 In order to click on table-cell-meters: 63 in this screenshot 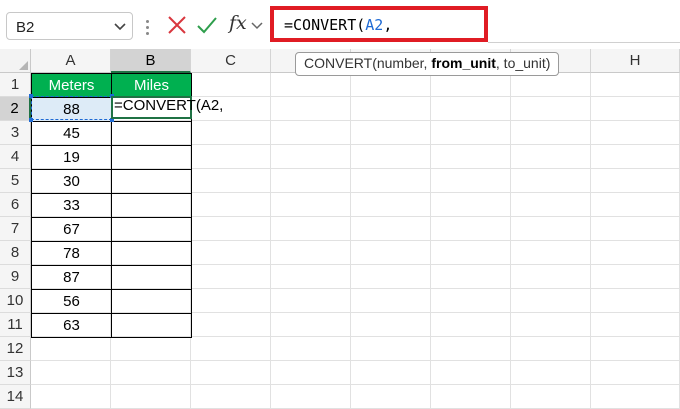, I will do `click(71, 325)`.